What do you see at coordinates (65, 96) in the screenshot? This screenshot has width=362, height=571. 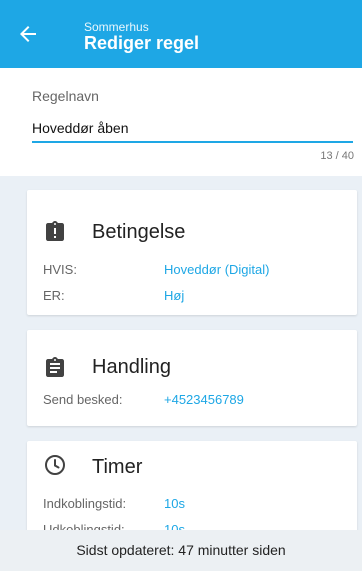 I see `rule-name-label: Regelnavn` at bounding box center [65, 96].